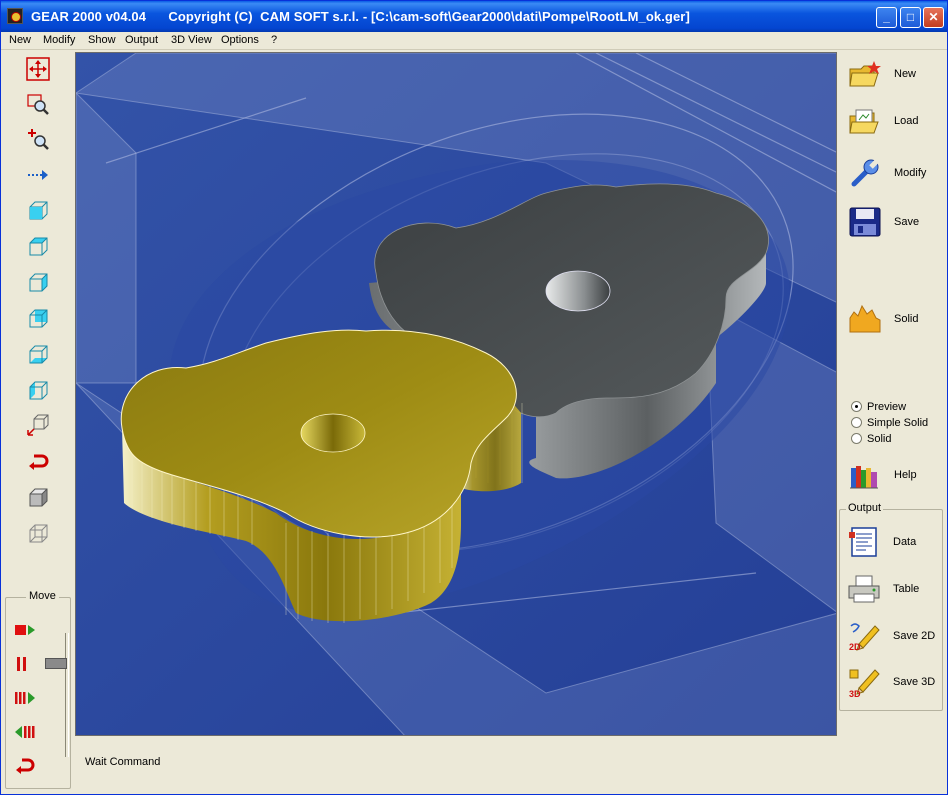 The height and width of the screenshot is (795, 948). Describe the element at coordinates (864, 589) in the screenshot. I see `printer-icon` at that location.